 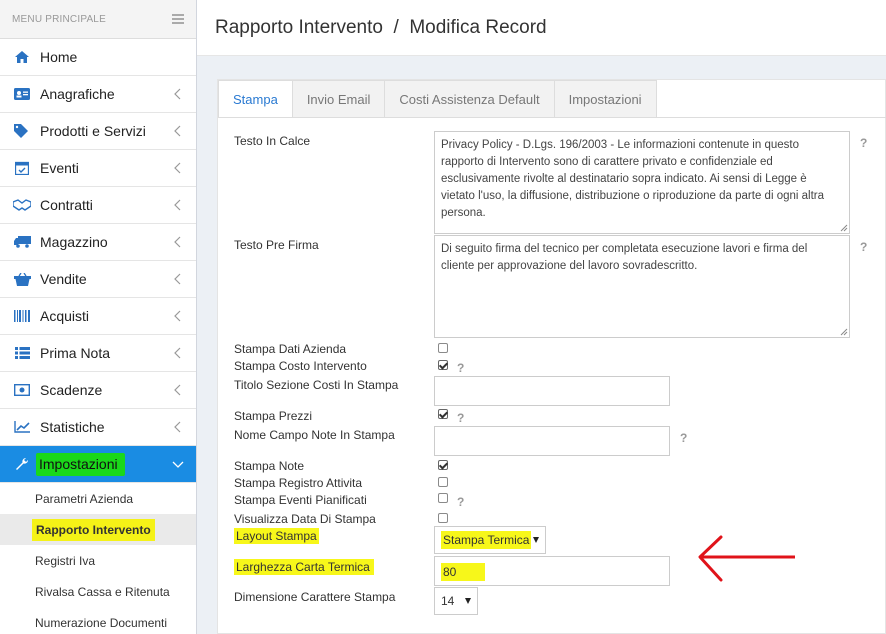 What do you see at coordinates (59, 168) in the screenshot?
I see `sidebar-item-label: Eventi` at bounding box center [59, 168].